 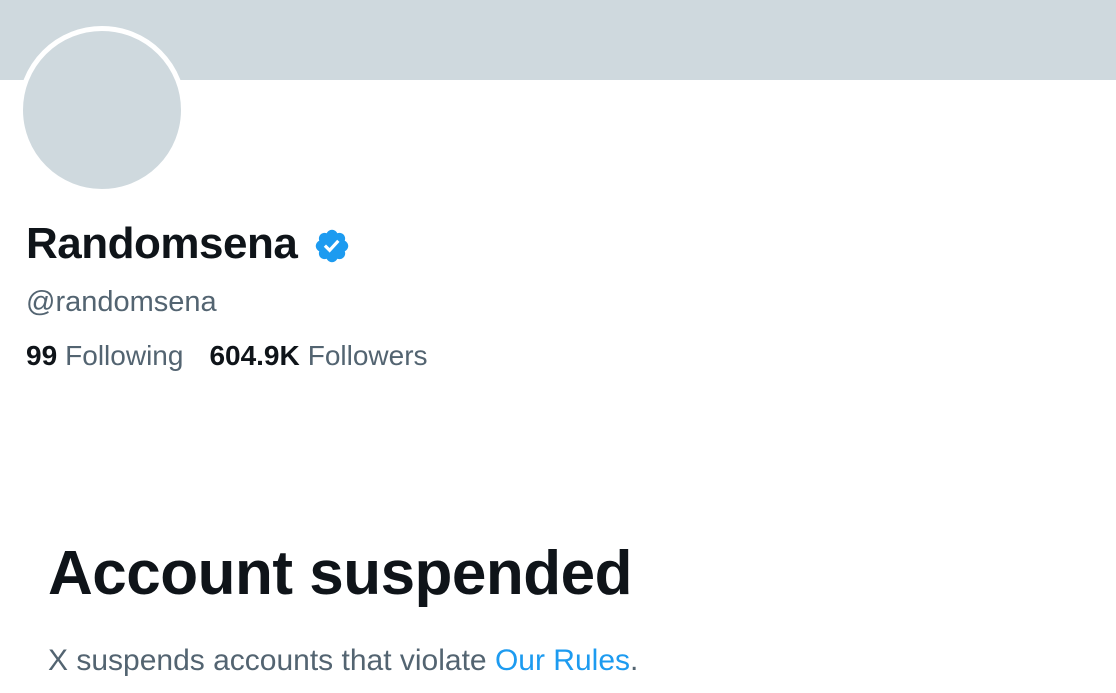 I want to click on following-label: Following, so click(x=124, y=355).